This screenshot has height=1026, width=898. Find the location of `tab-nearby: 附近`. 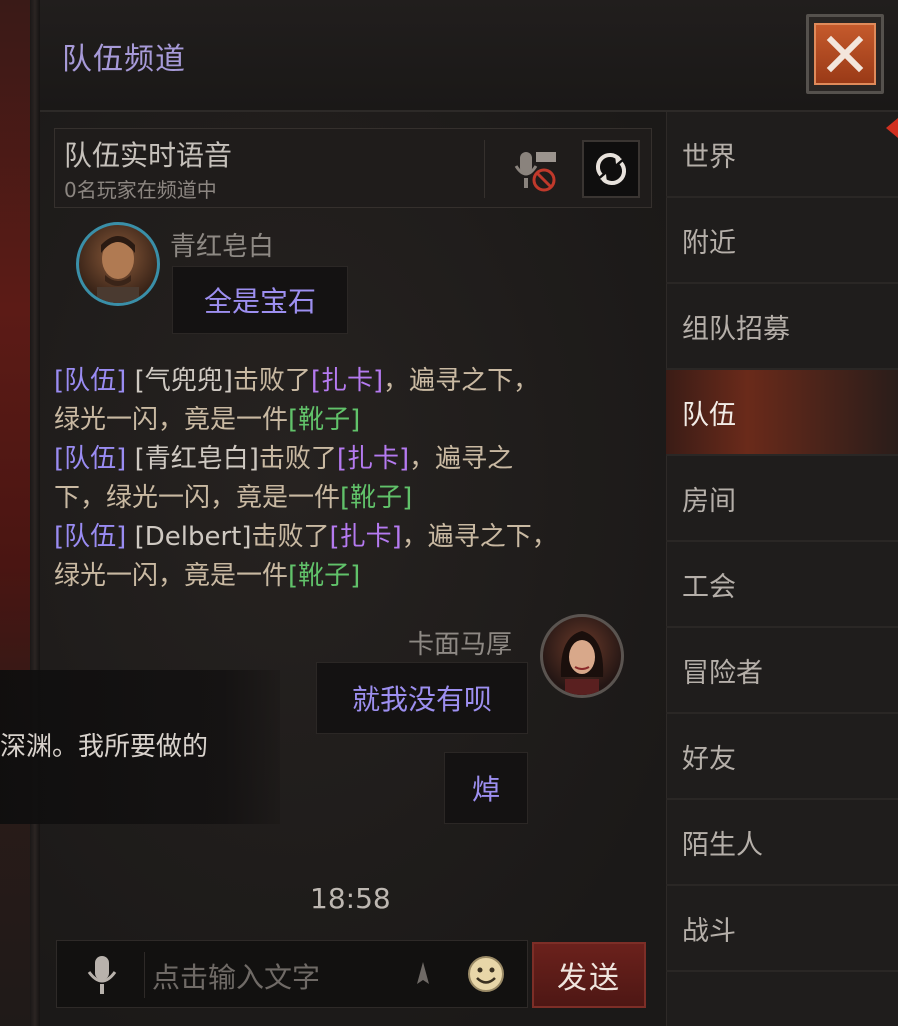

tab-nearby: 附近 is located at coordinates (782, 241).